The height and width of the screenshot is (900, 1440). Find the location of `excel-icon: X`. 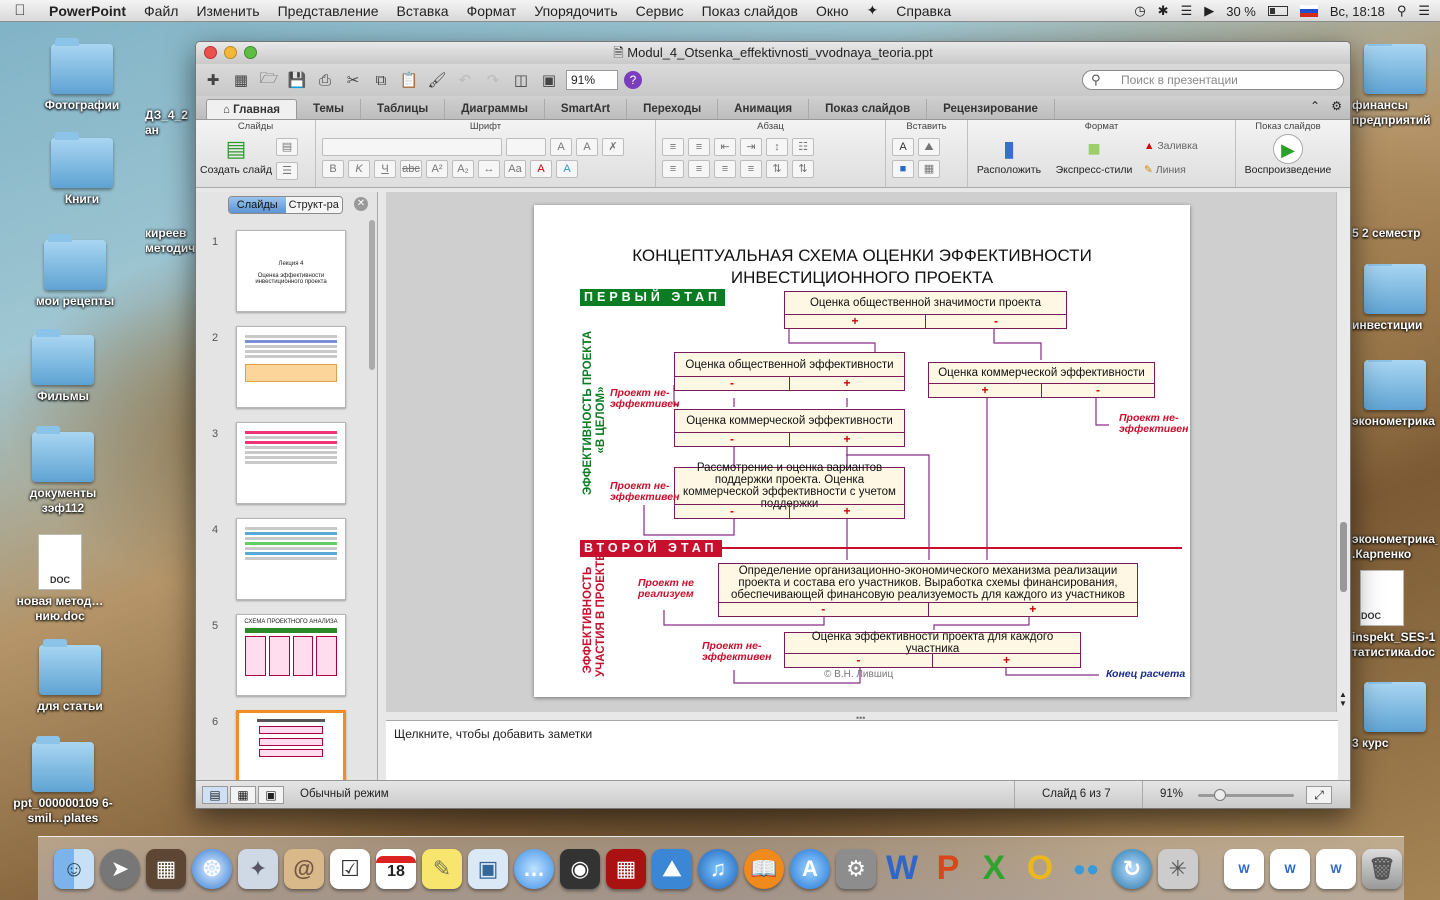

excel-icon: X is located at coordinates (994, 869).